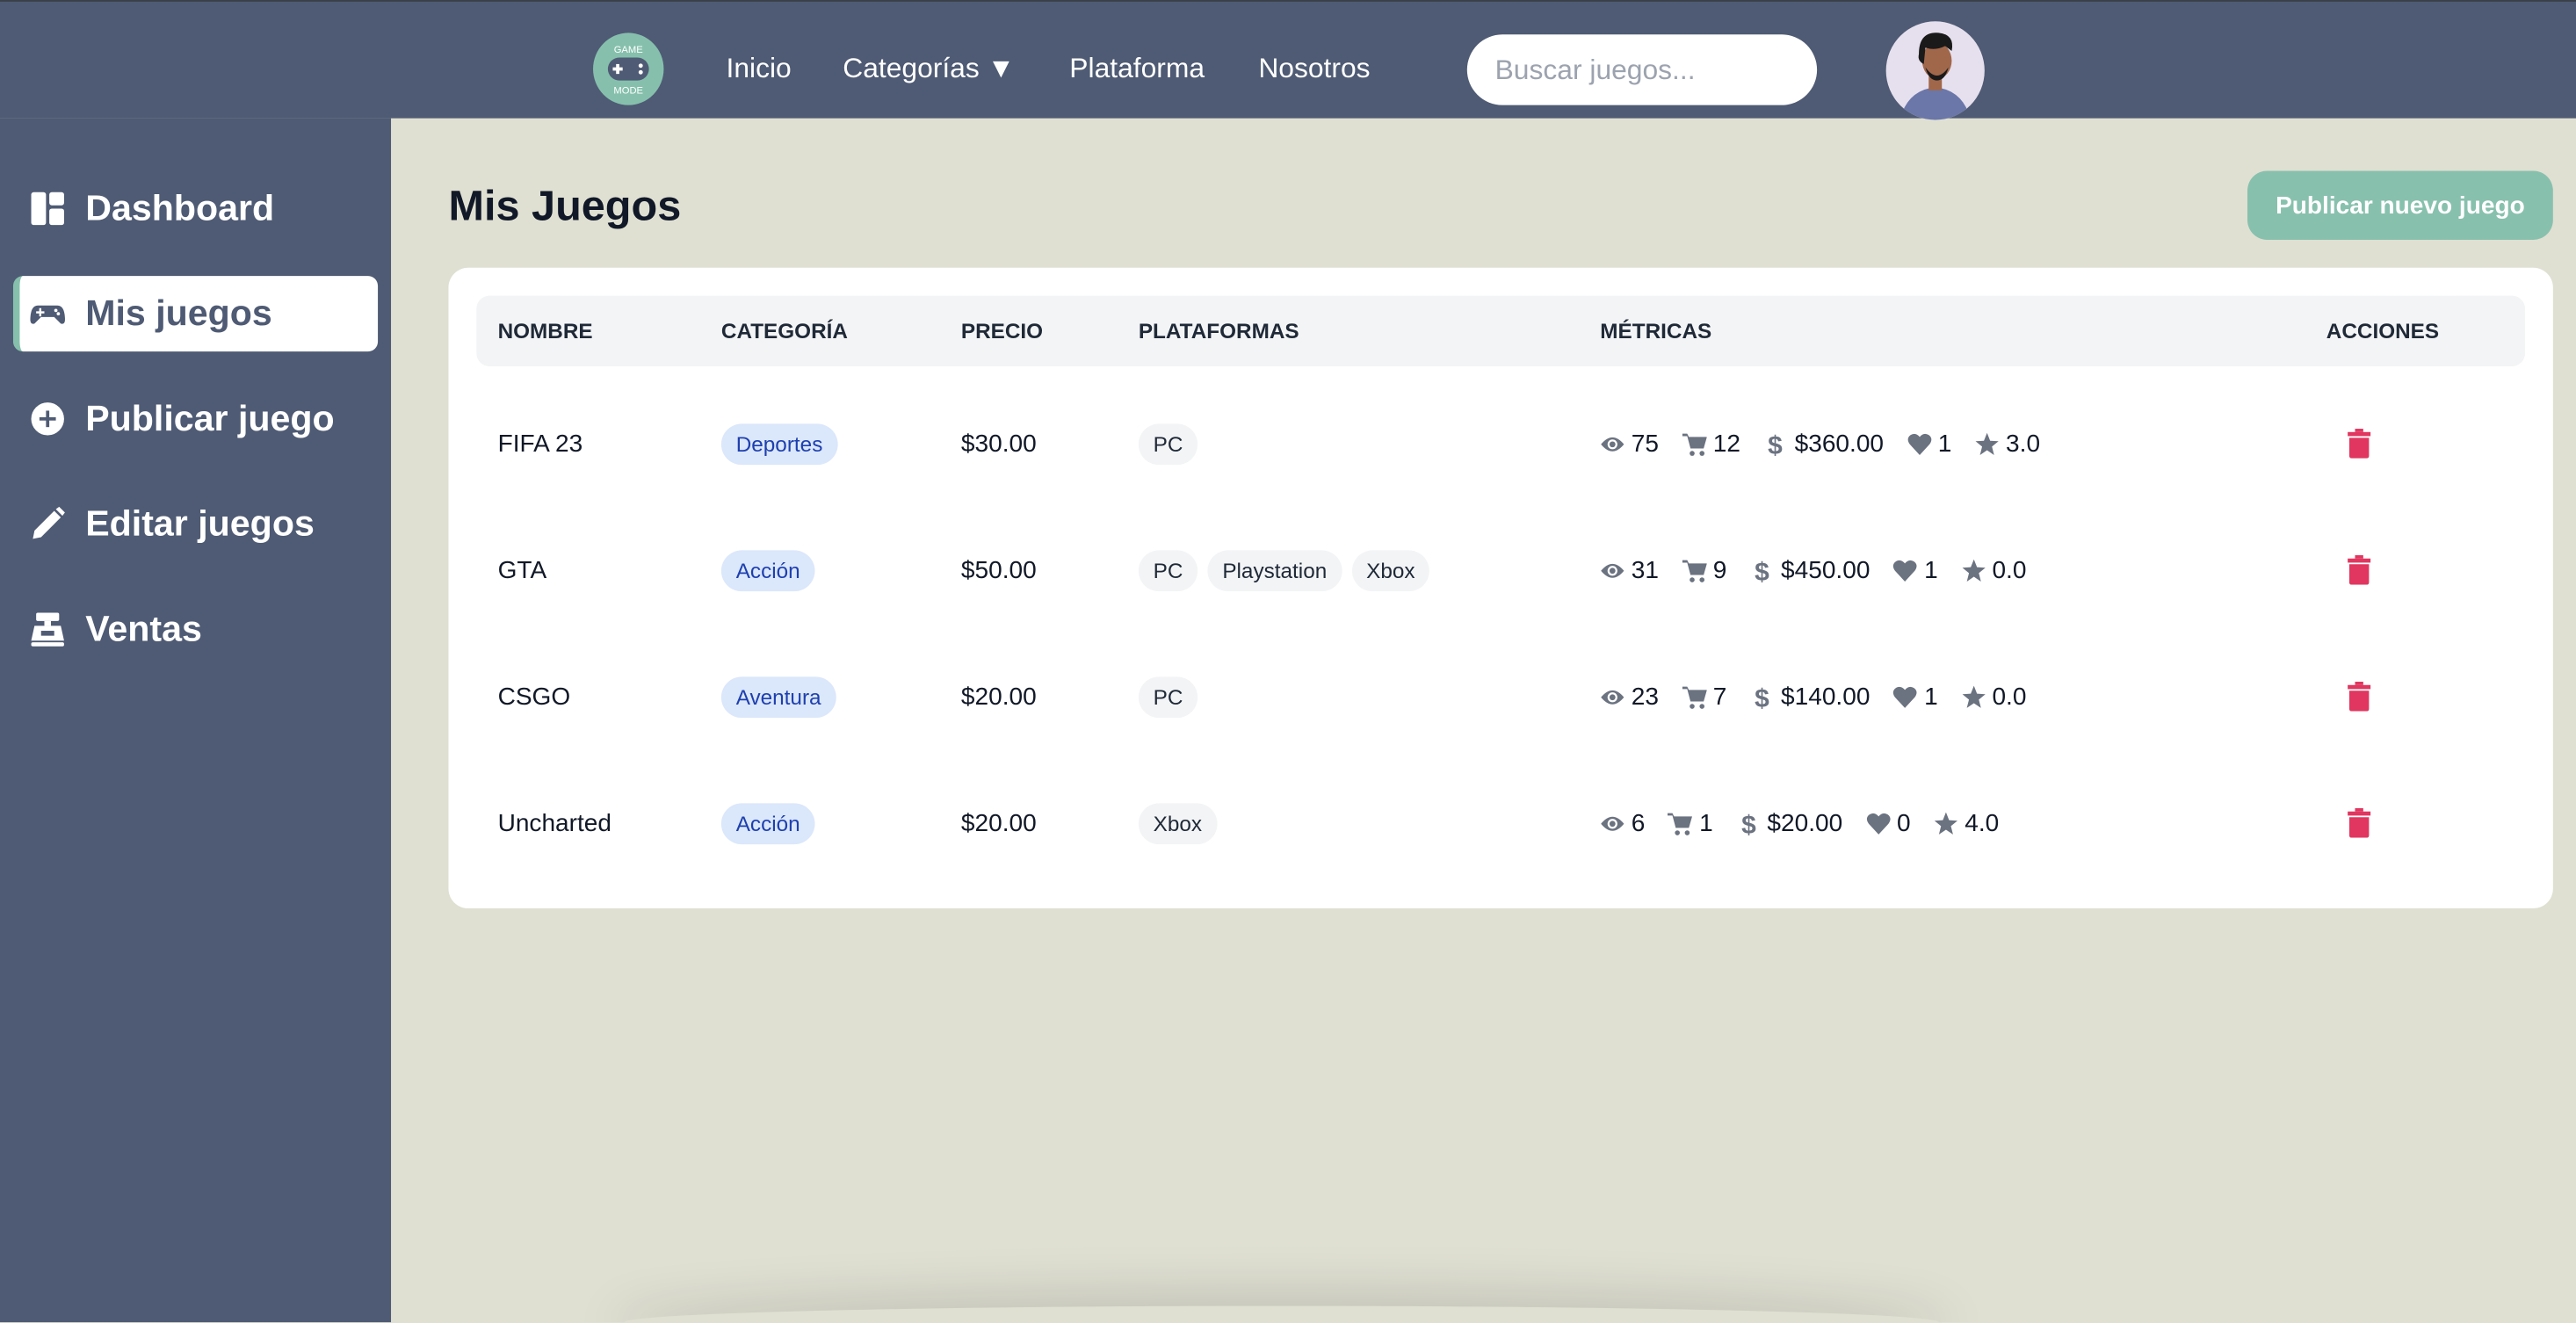  I want to click on metrics: 75 12 $ $360.00 1 3.0, so click(1831, 443).